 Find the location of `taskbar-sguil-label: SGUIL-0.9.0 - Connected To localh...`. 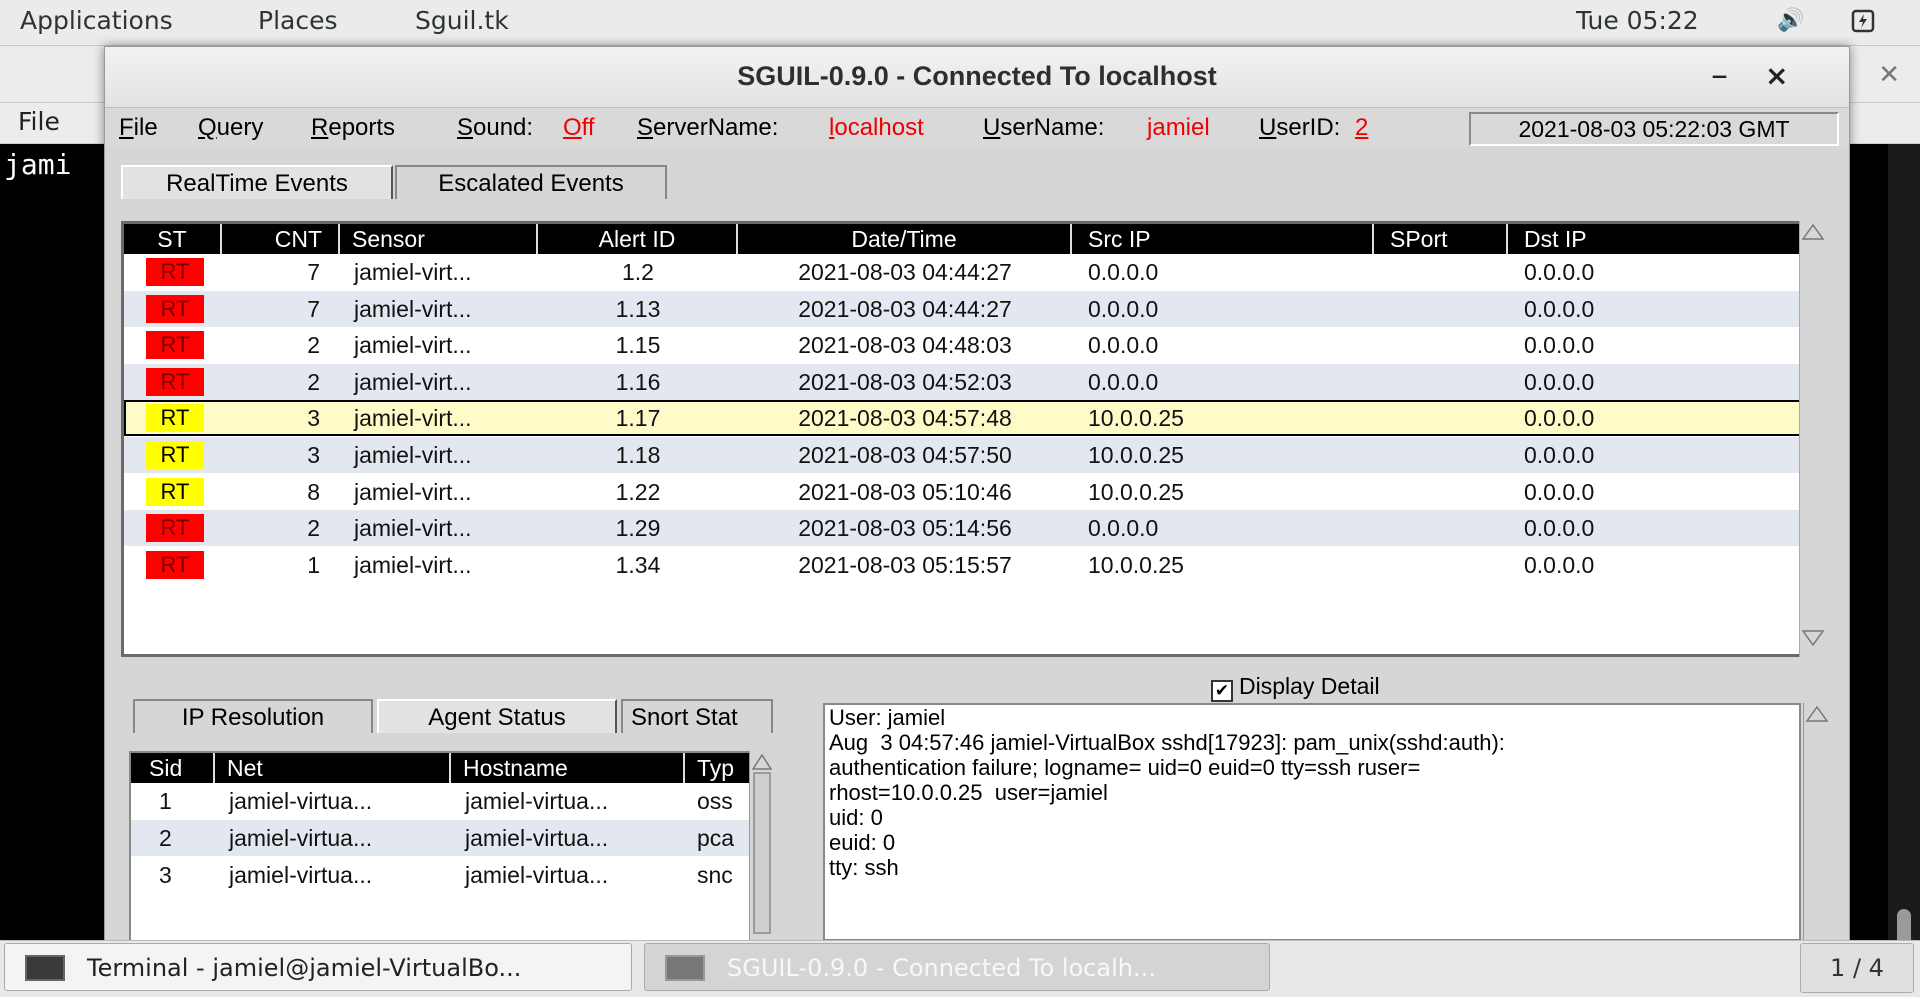

taskbar-sguil-label: SGUIL-0.9.0 - Connected To localh... is located at coordinates (941, 968).